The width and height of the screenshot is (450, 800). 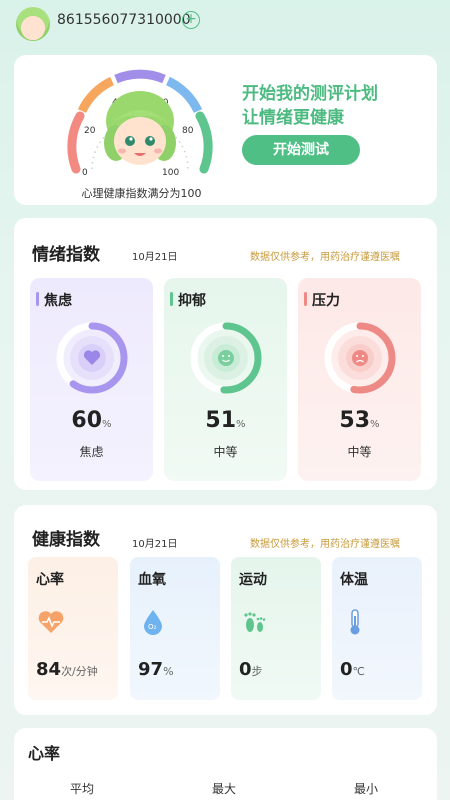 What do you see at coordinates (359, 420) in the screenshot?
I see `tile-value: 53%` at bounding box center [359, 420].